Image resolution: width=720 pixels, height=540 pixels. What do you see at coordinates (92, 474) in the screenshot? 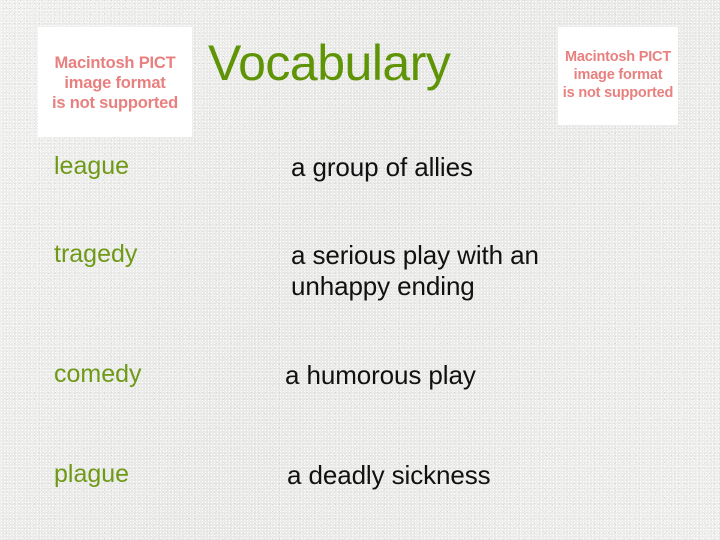
I see `vocabulary-term: plague` at bounding box center [92, 474].